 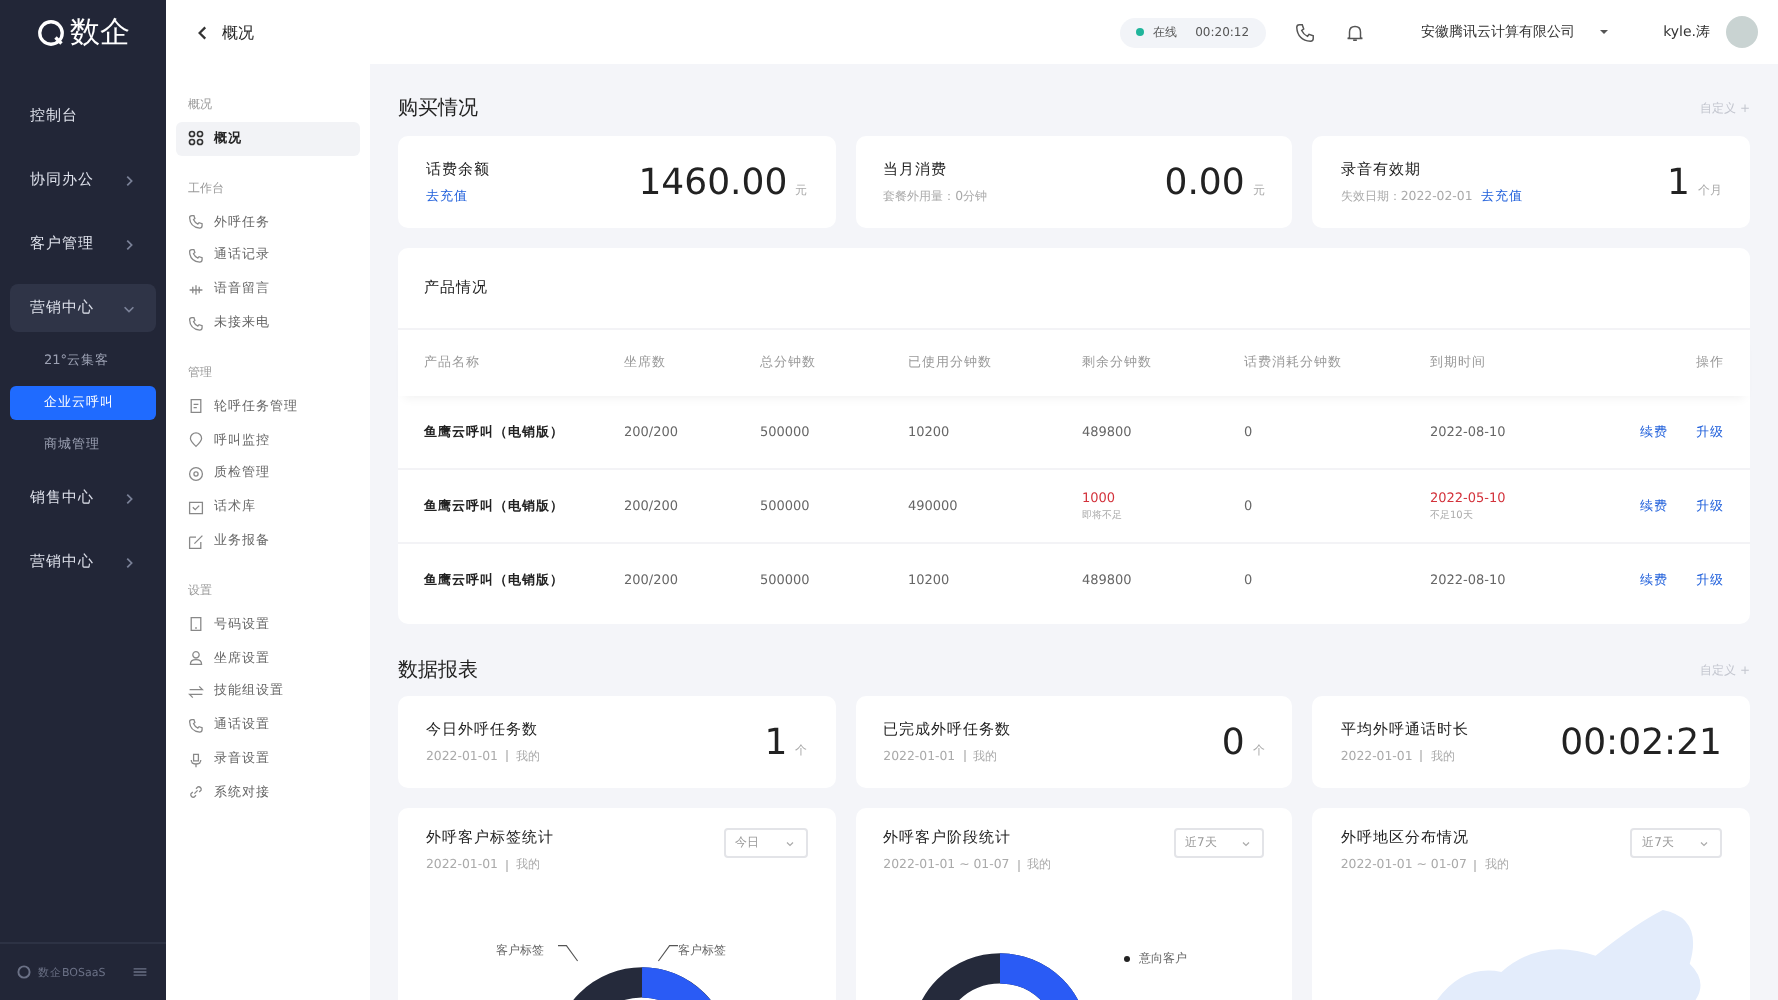 What do you see at coordinates (1641, 742) in the screenshot?
I see `stat-value: 00:02:21` at bounding box center [1641, 742].